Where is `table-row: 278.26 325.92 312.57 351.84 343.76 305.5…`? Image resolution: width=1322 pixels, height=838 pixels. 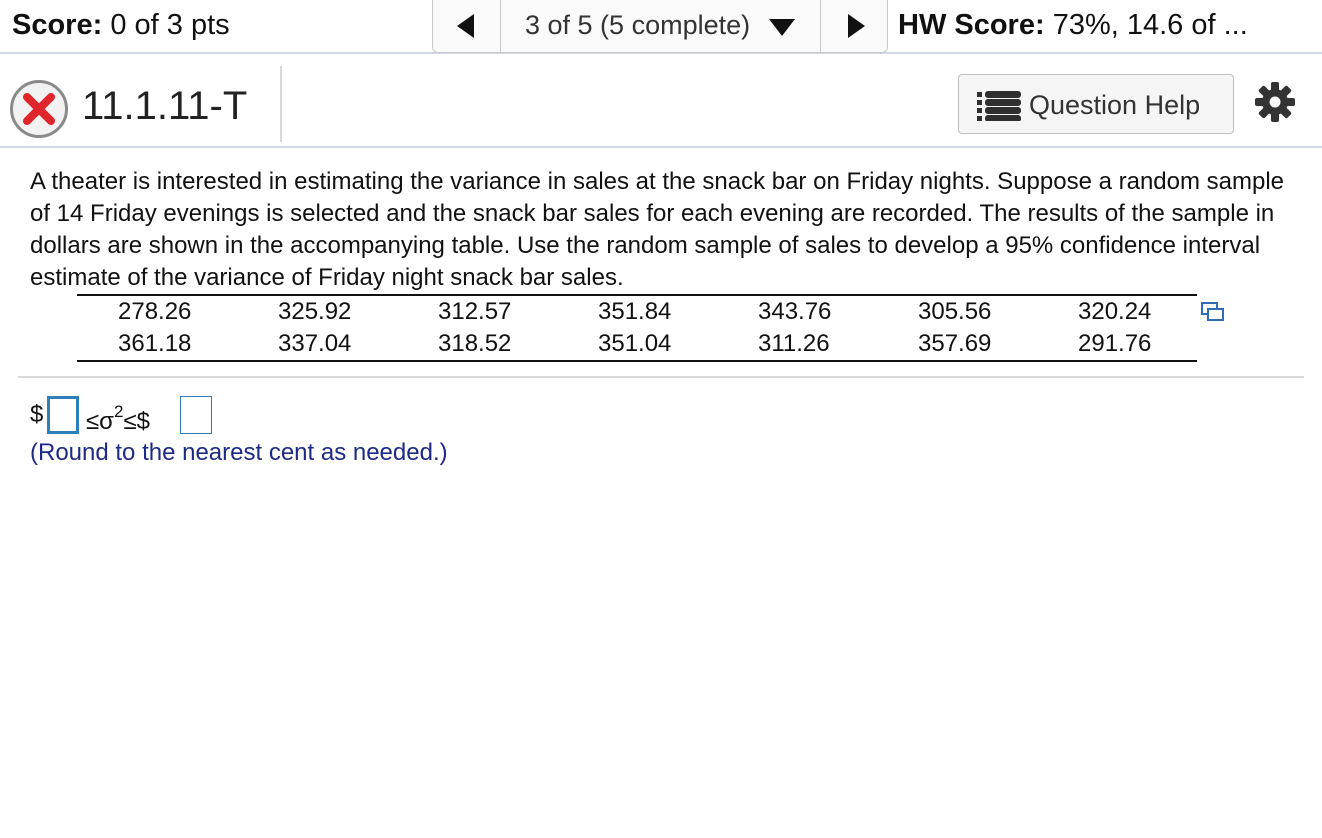
table-row: 278.26 325.92 312.57 351.84 343.76 305.5… is located at coordinates (637, 312).